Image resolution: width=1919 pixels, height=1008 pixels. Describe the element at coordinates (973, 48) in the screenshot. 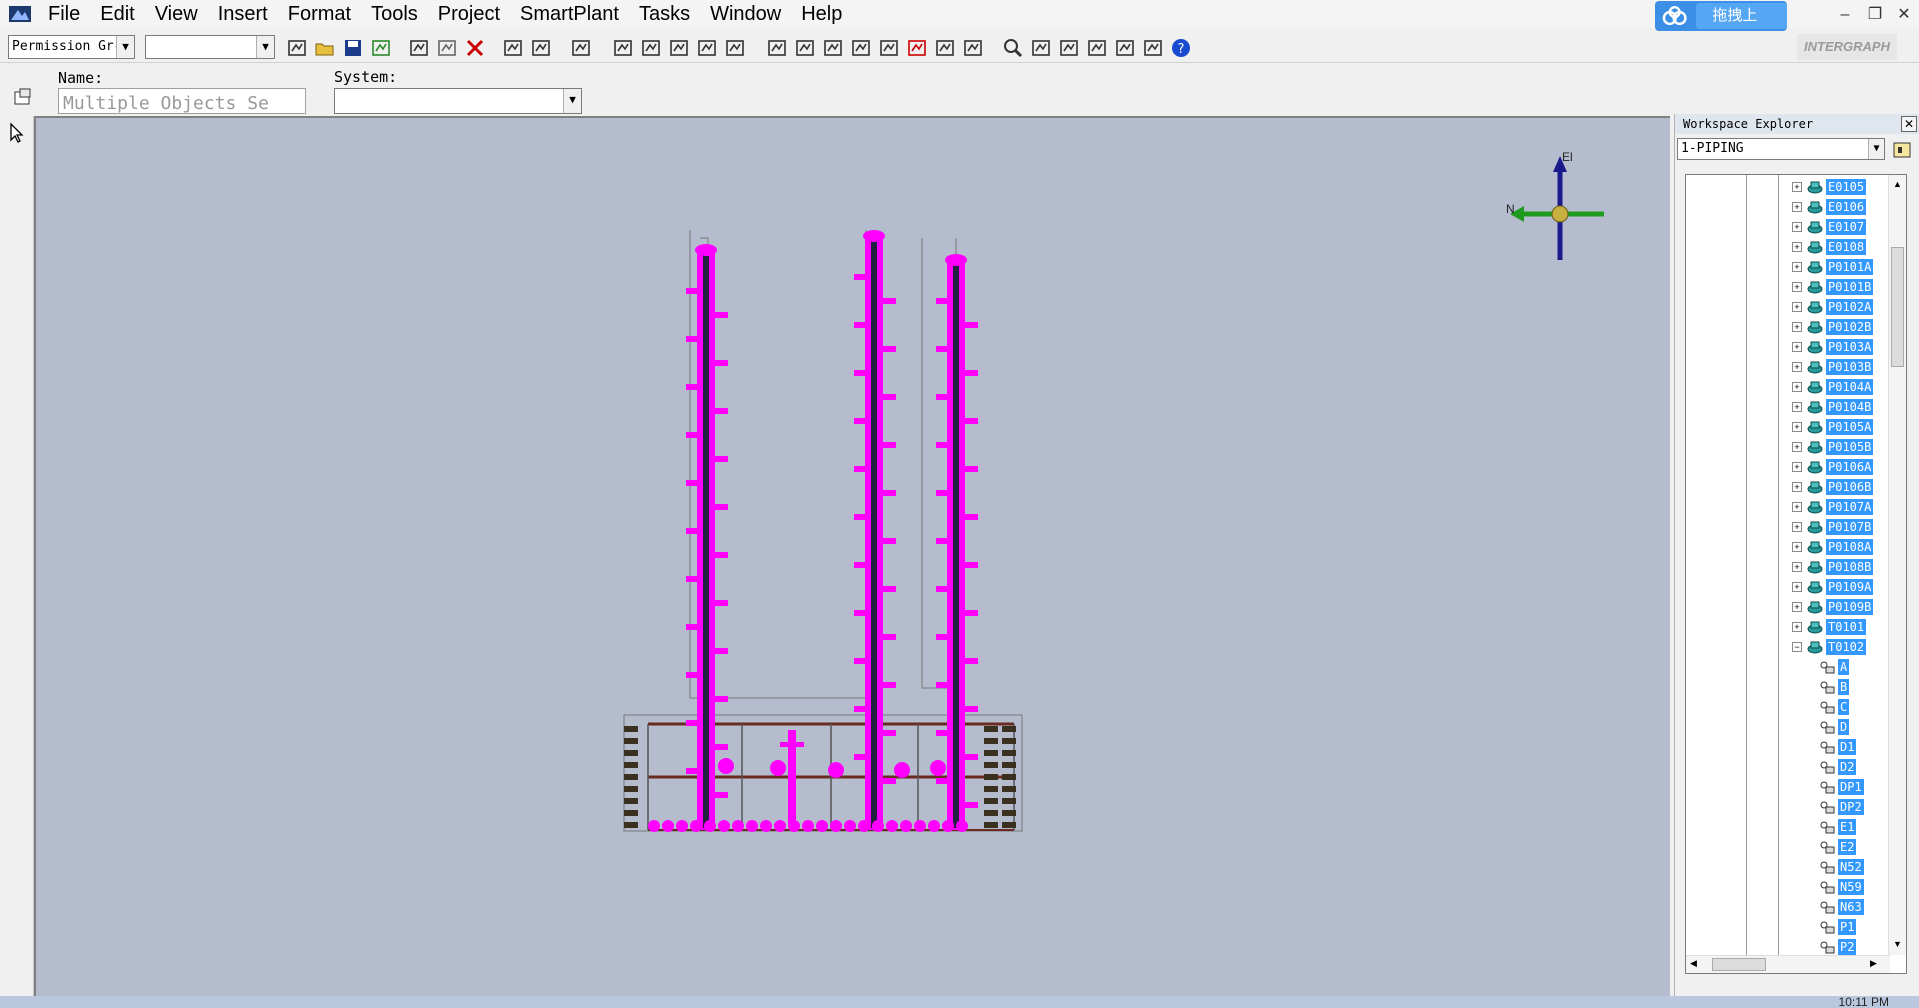

I see `view7-icon` at that location.